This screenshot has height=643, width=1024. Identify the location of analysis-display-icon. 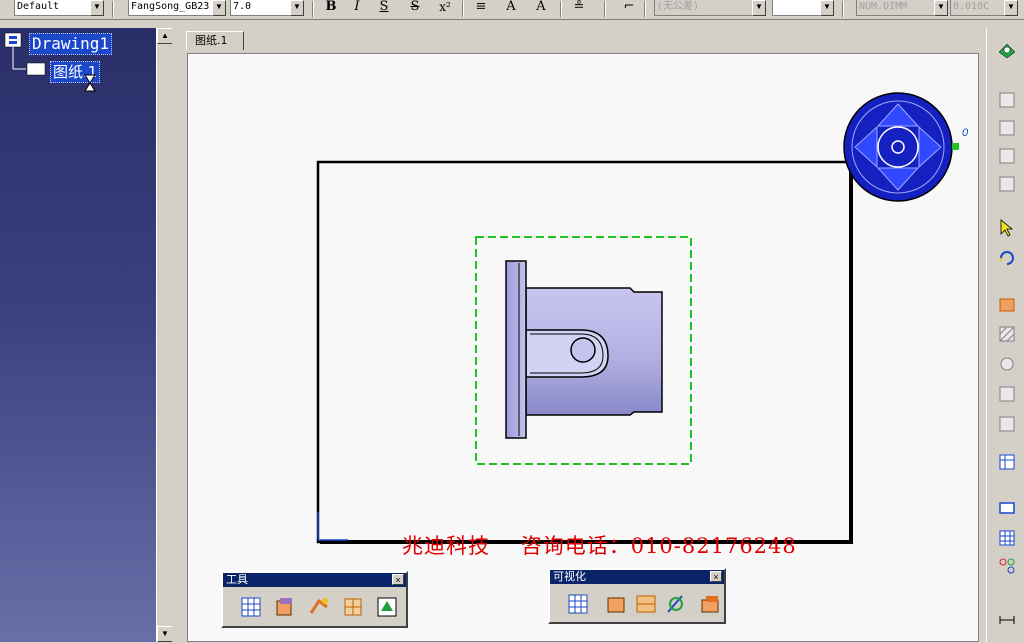
(285, 607).